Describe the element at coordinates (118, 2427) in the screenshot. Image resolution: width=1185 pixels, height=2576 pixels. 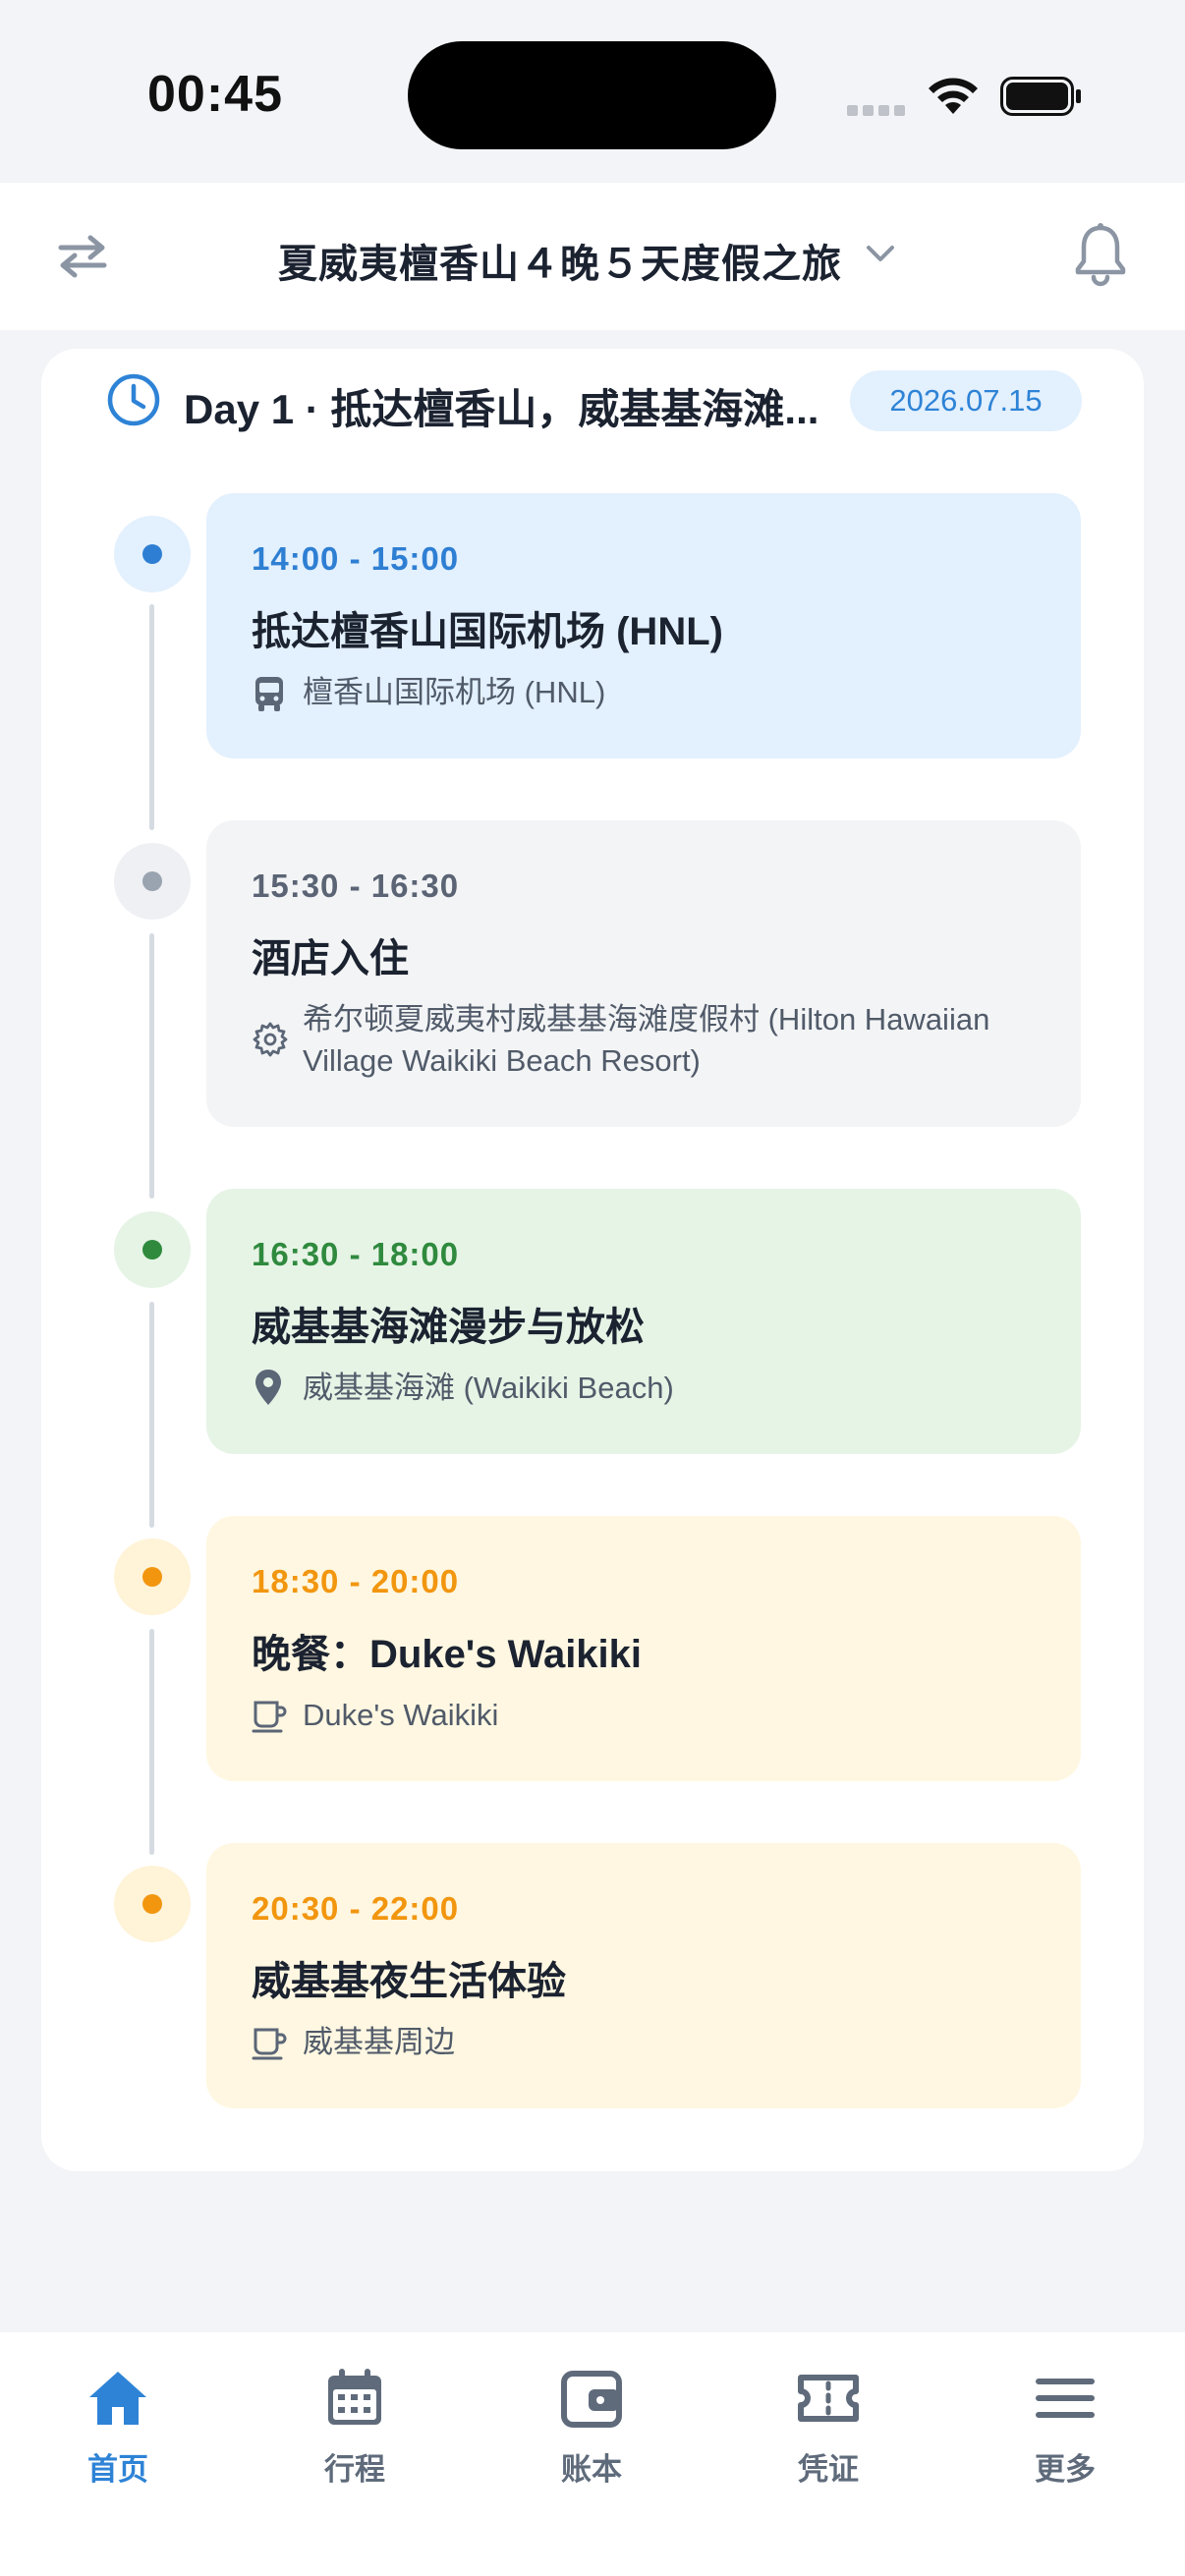
I see `tab-home: 首页` at that location.